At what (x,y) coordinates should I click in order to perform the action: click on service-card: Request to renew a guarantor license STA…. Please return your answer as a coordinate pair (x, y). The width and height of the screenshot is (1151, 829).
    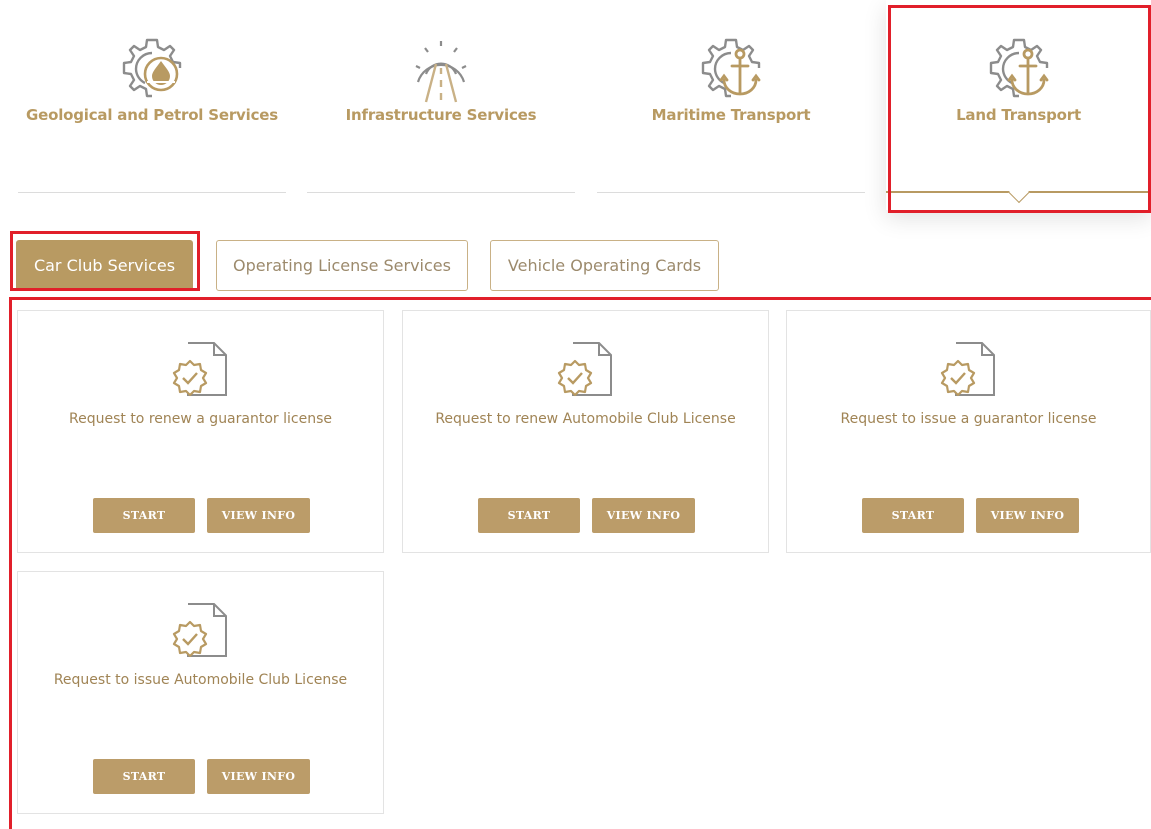
    Looking at the image, I should click on (200, 431).